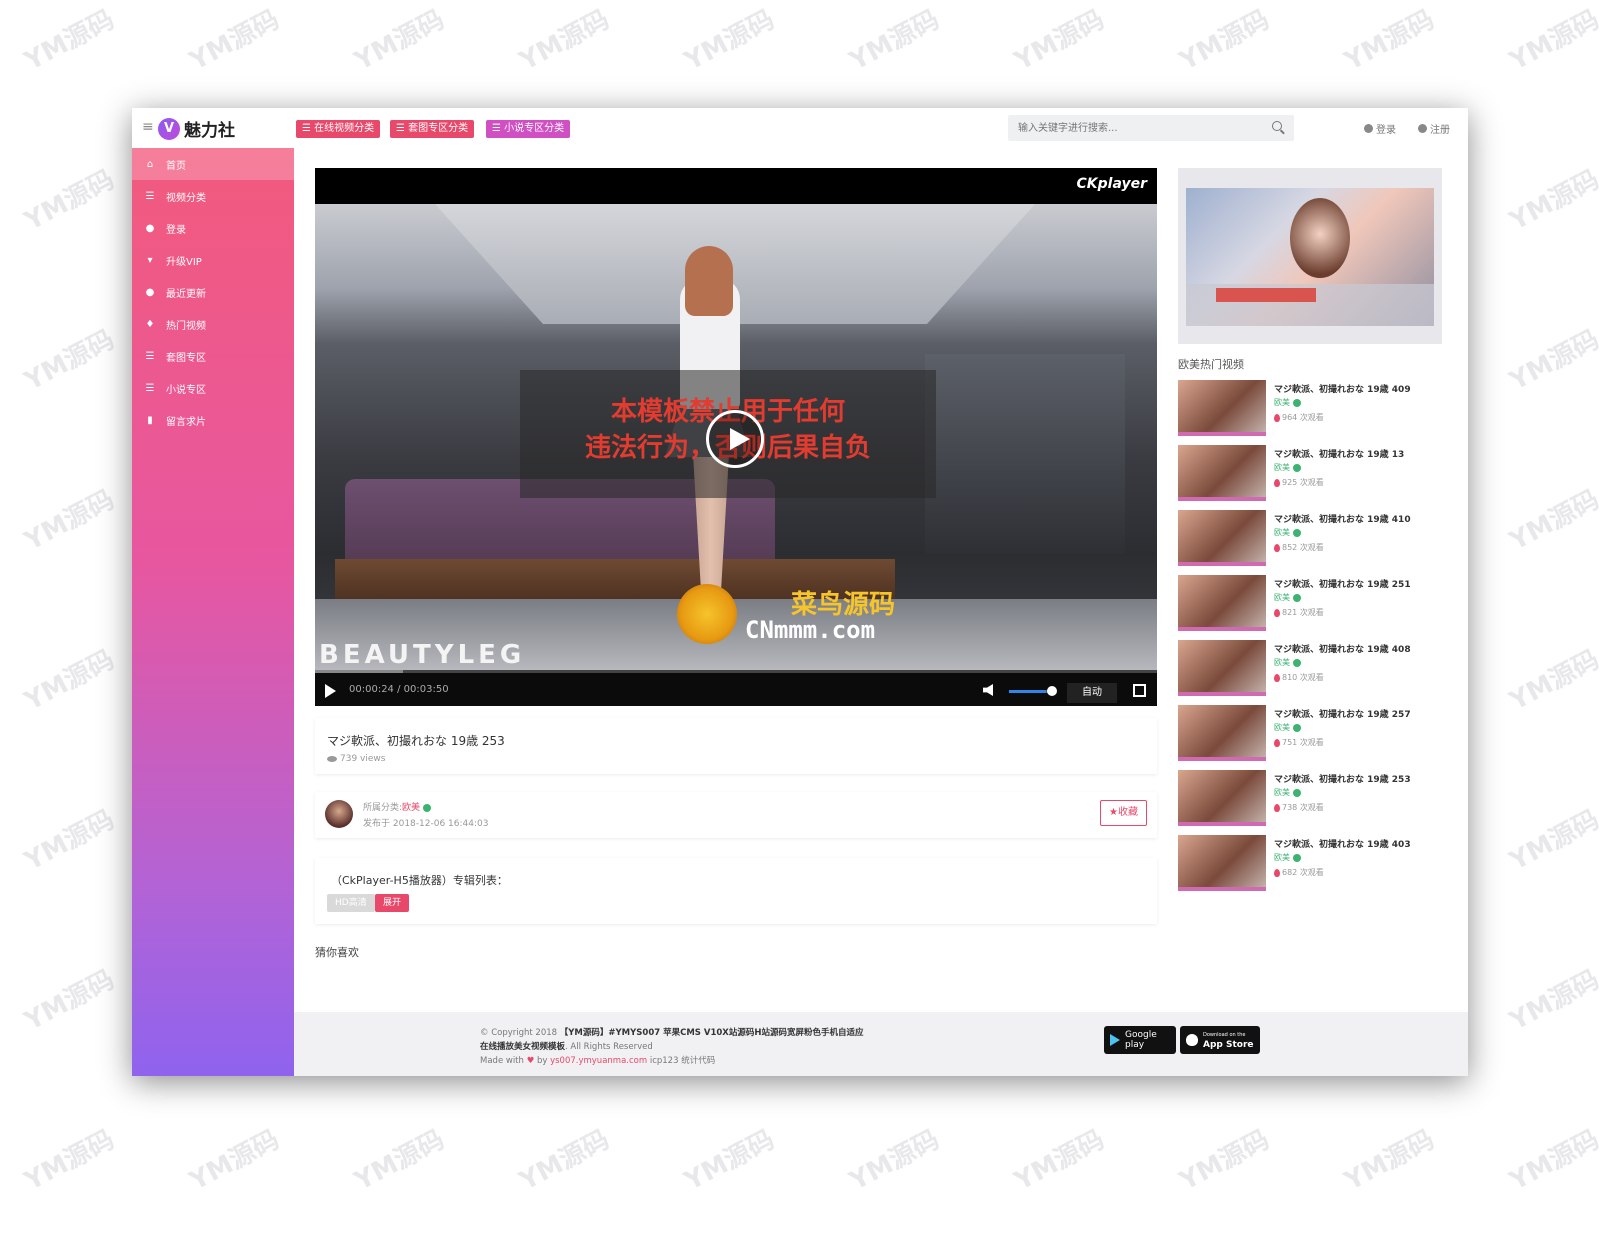 The height and width of the screenshot is (1240, 1600). What do you see at coordinates (356, 759) in the screenshot?
I see `view-count: 739 views` at bounding box center [356, 759].